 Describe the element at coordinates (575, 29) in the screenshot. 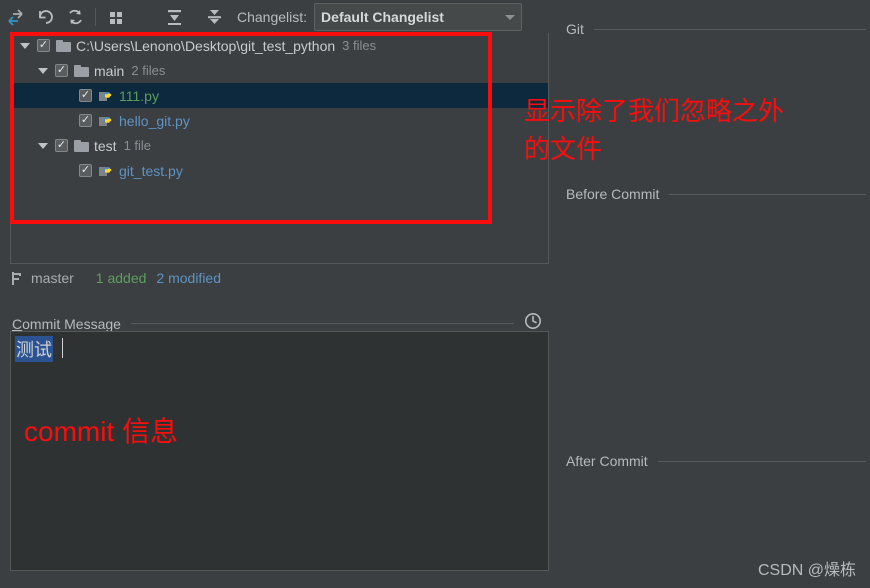

I see `git-section-title: Git` at that location.